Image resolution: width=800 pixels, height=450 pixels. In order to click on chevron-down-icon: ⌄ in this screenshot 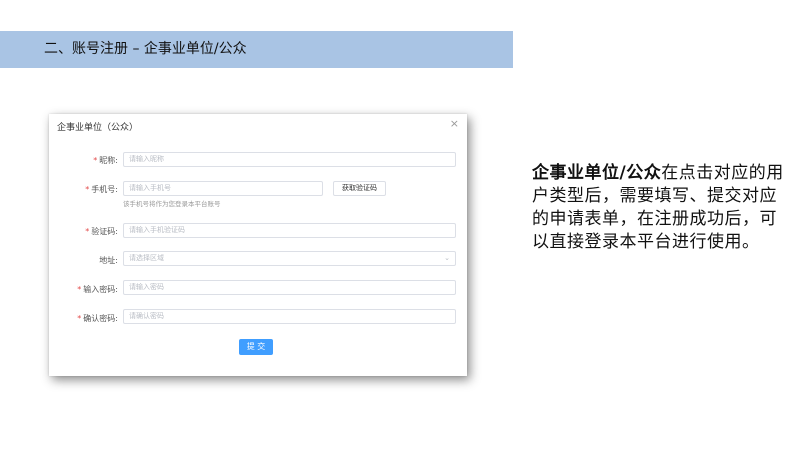, I will do `click(447, 258)`.